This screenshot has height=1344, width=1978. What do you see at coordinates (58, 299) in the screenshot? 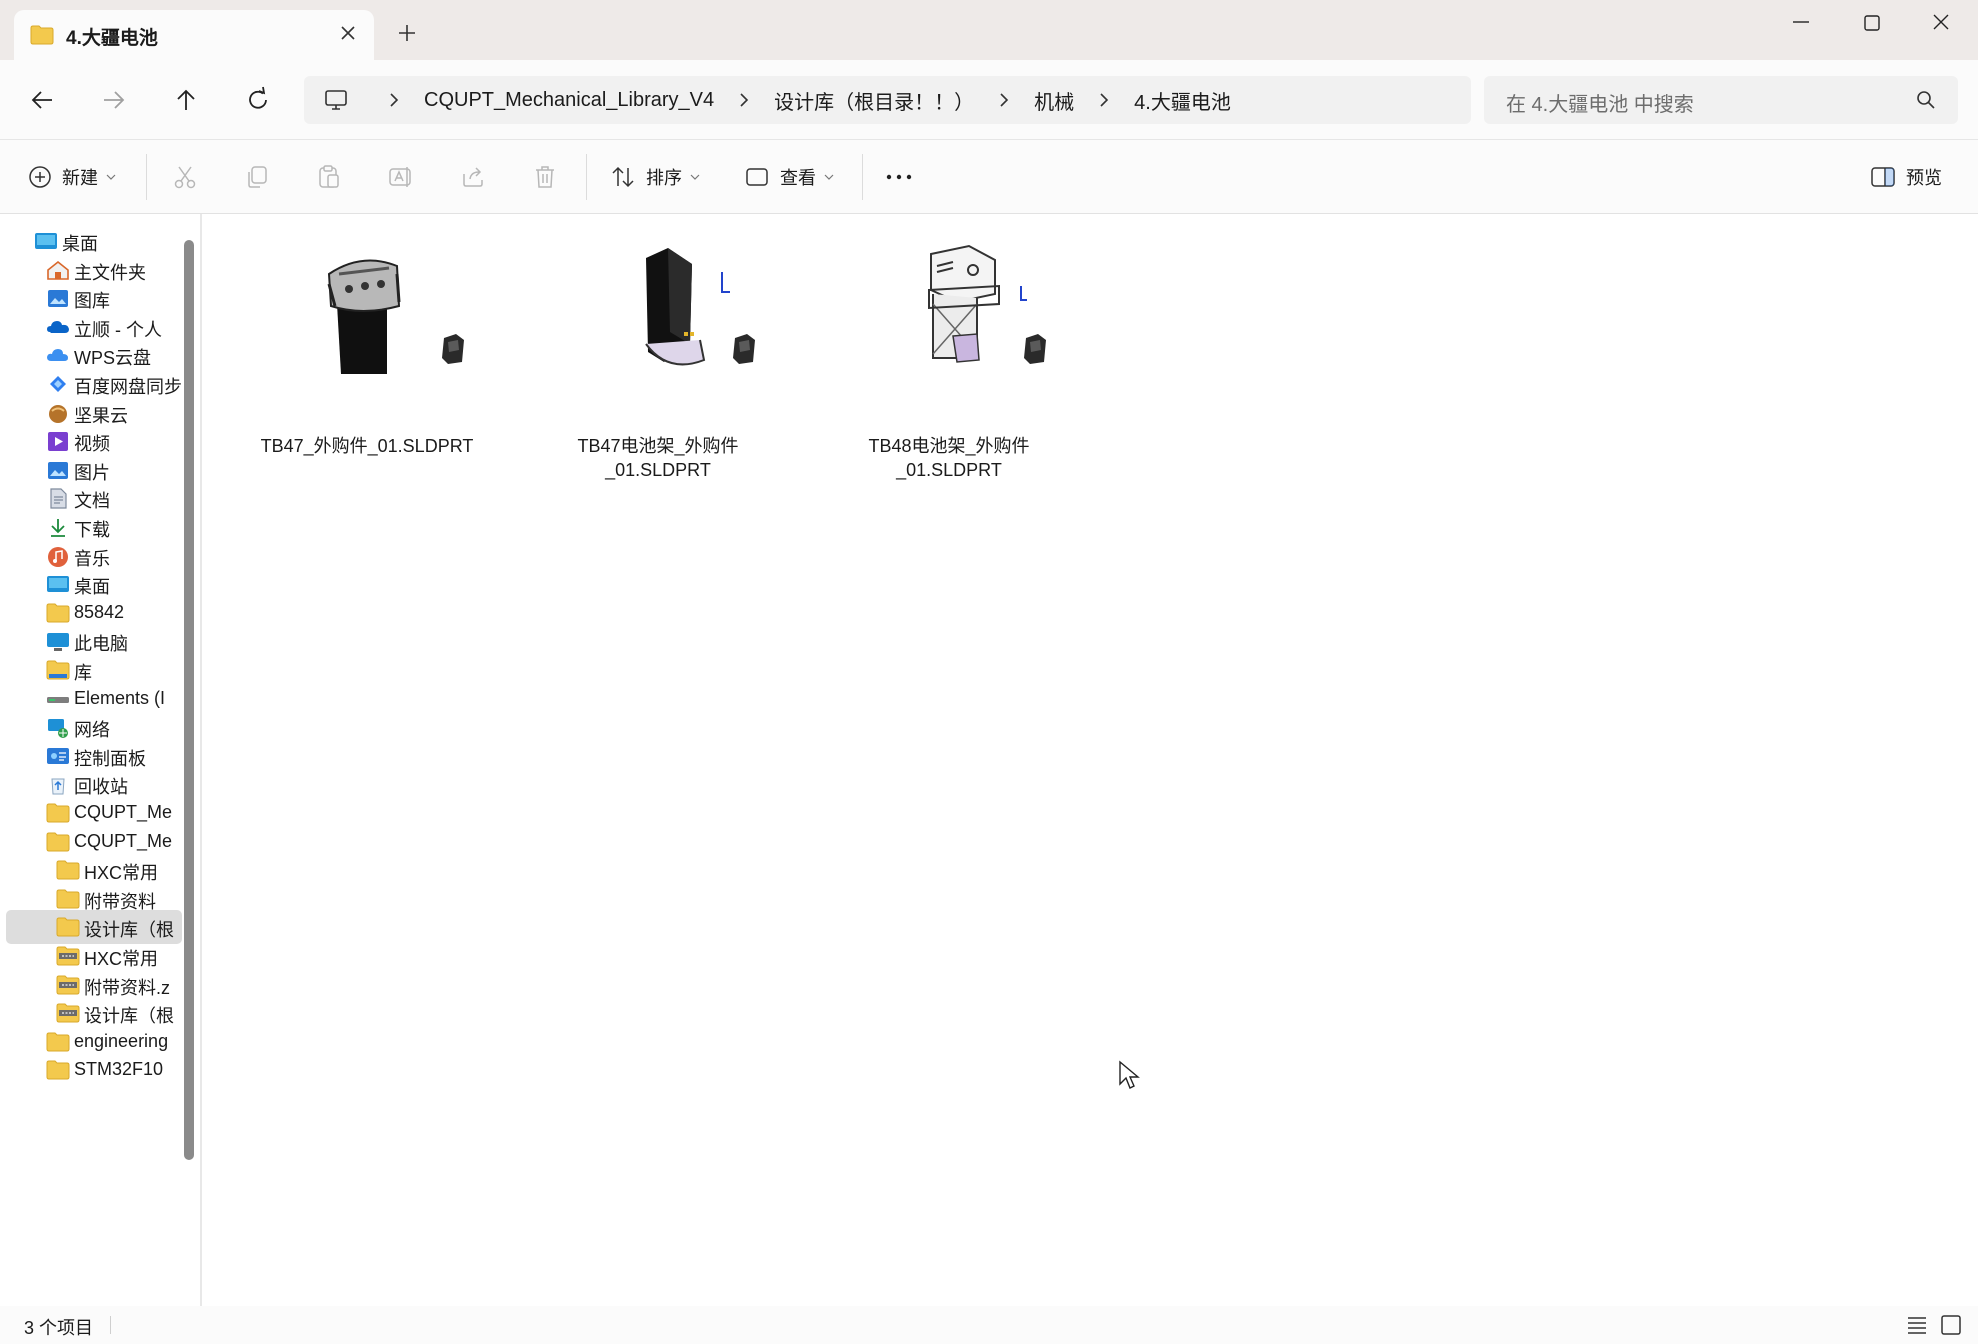
I see `gallery-icon` at bounding box center [58, 299].